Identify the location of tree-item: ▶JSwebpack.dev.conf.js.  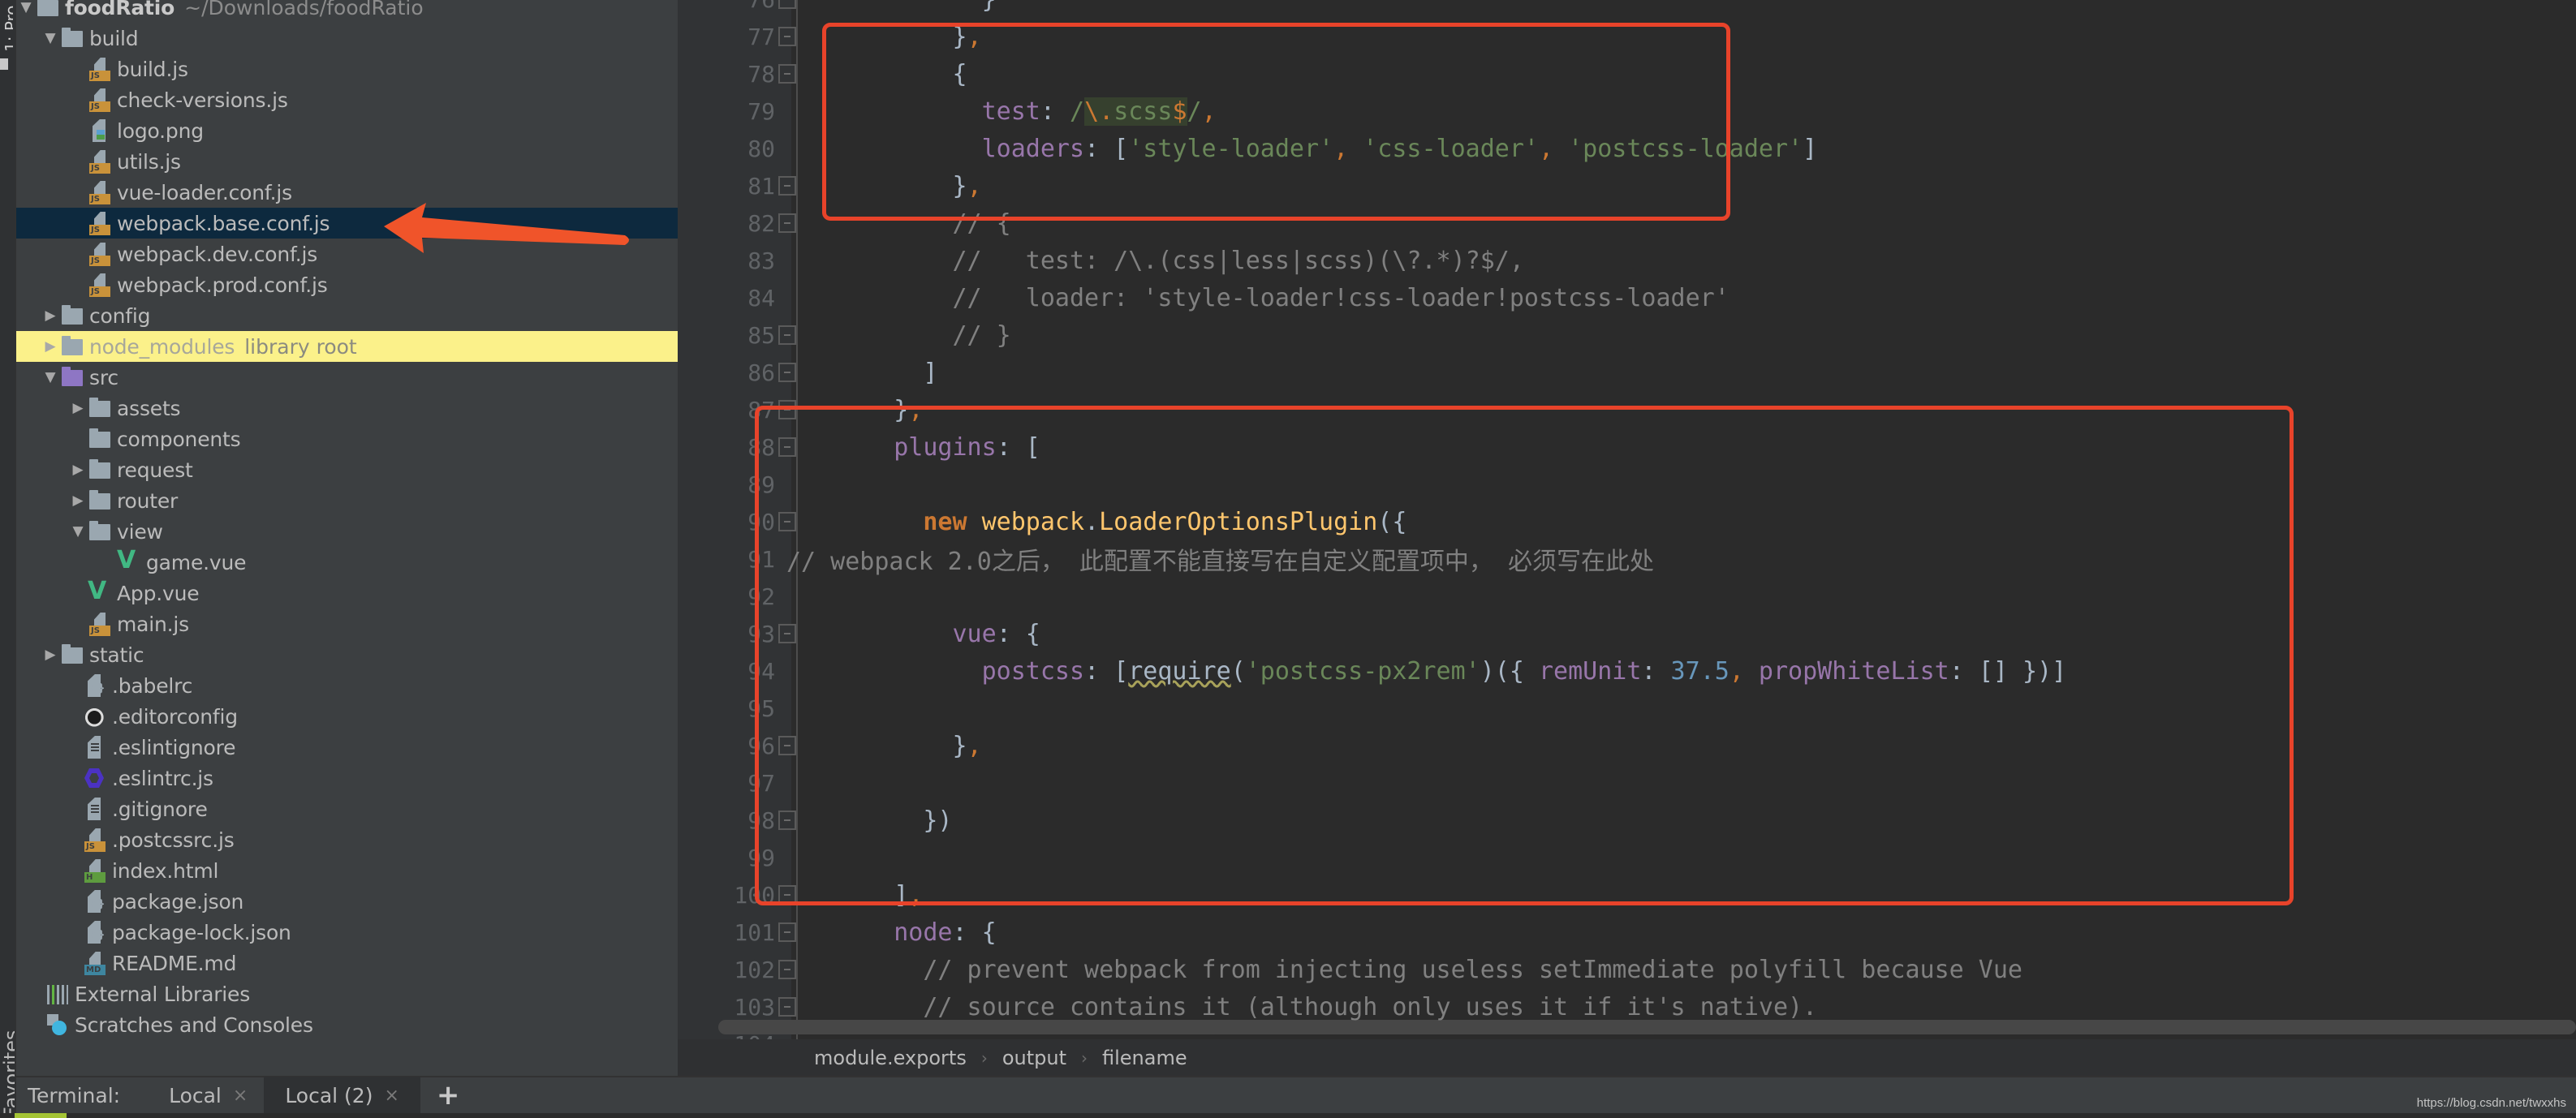
(347, 254).